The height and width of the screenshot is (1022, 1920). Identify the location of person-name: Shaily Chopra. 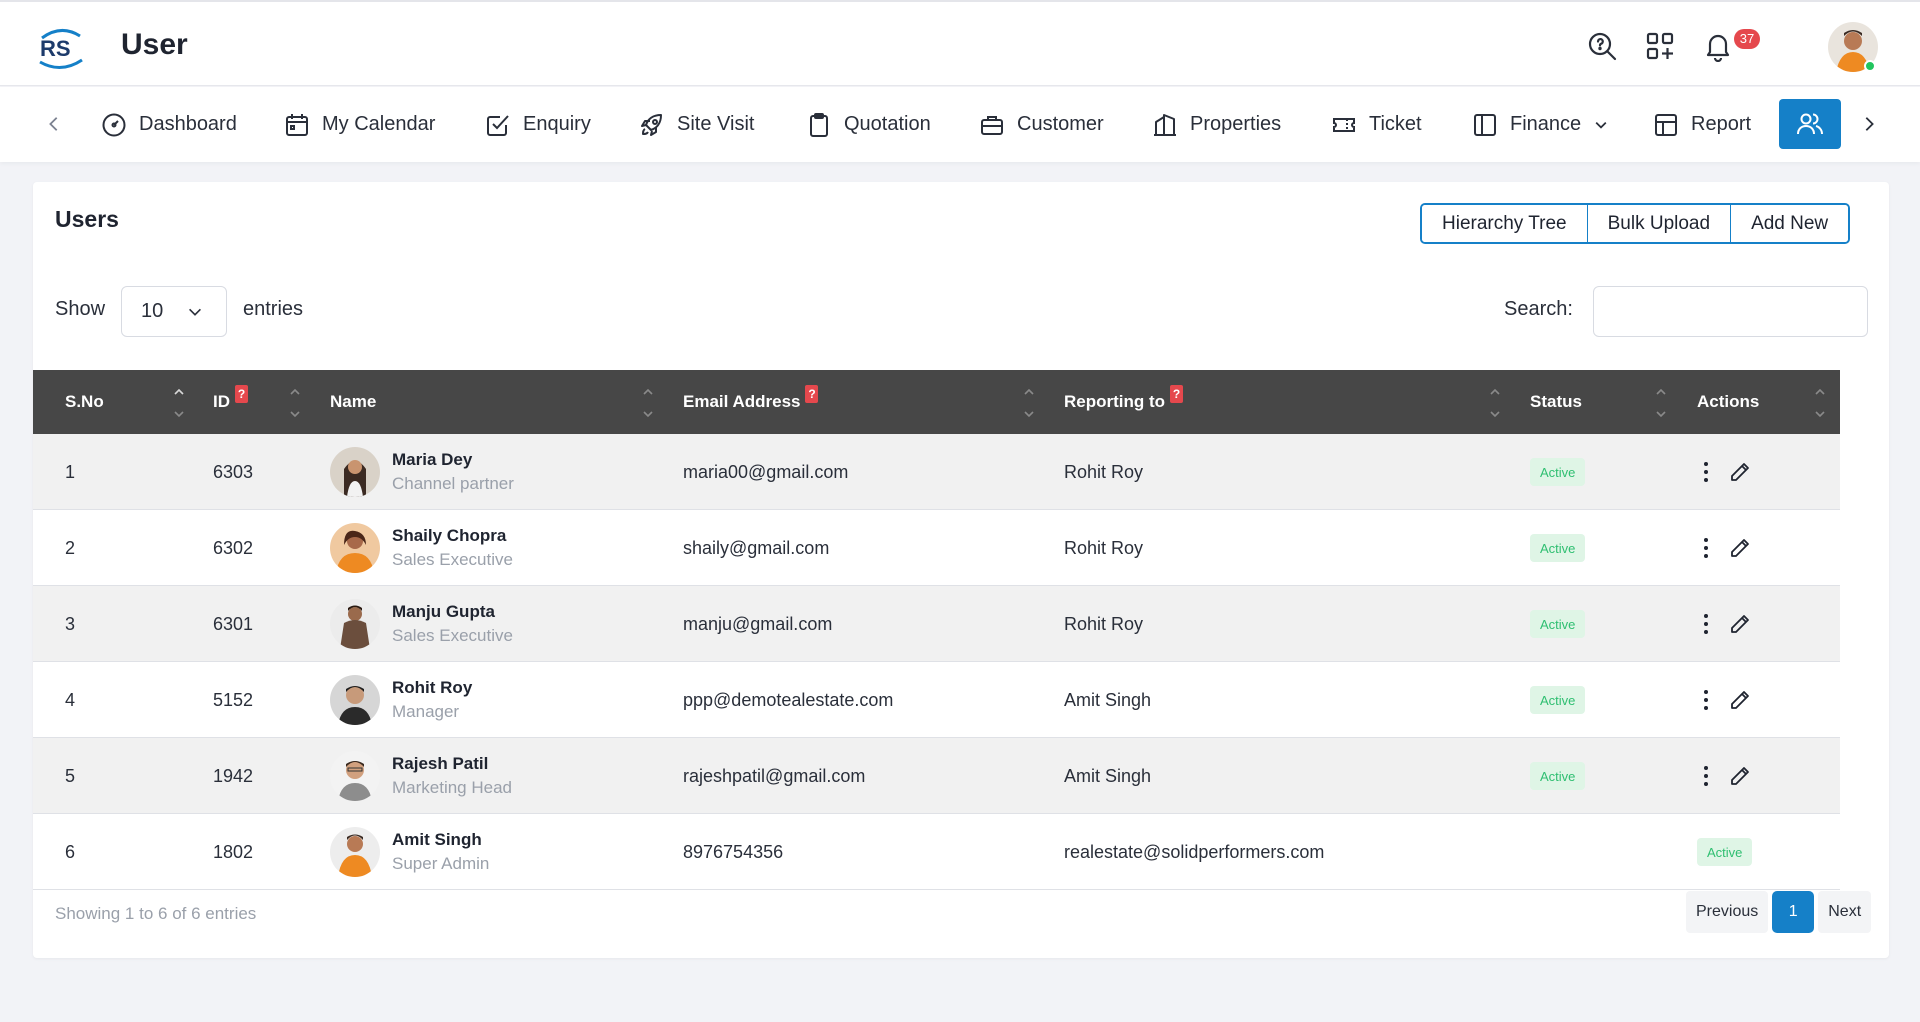
(452, 536).